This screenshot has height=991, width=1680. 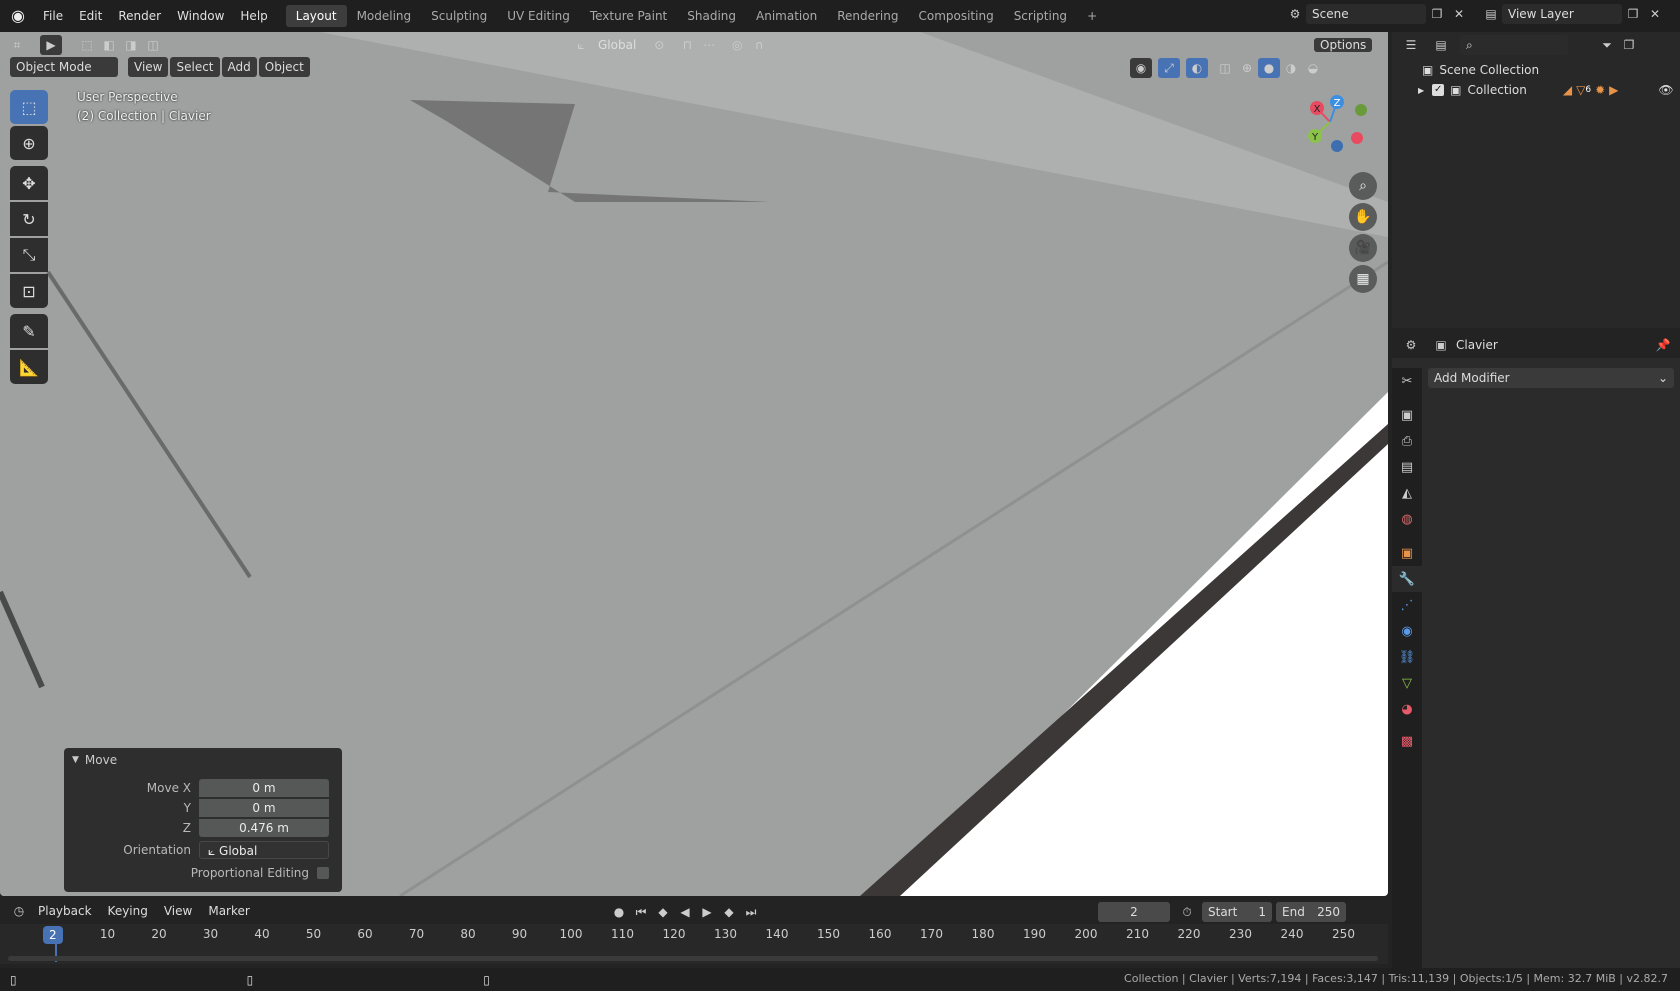 What do you see at coordinates (1311, 912) in the screenshot?
I see `end-frame-field: End 250` at bounding box center [1311, 912].